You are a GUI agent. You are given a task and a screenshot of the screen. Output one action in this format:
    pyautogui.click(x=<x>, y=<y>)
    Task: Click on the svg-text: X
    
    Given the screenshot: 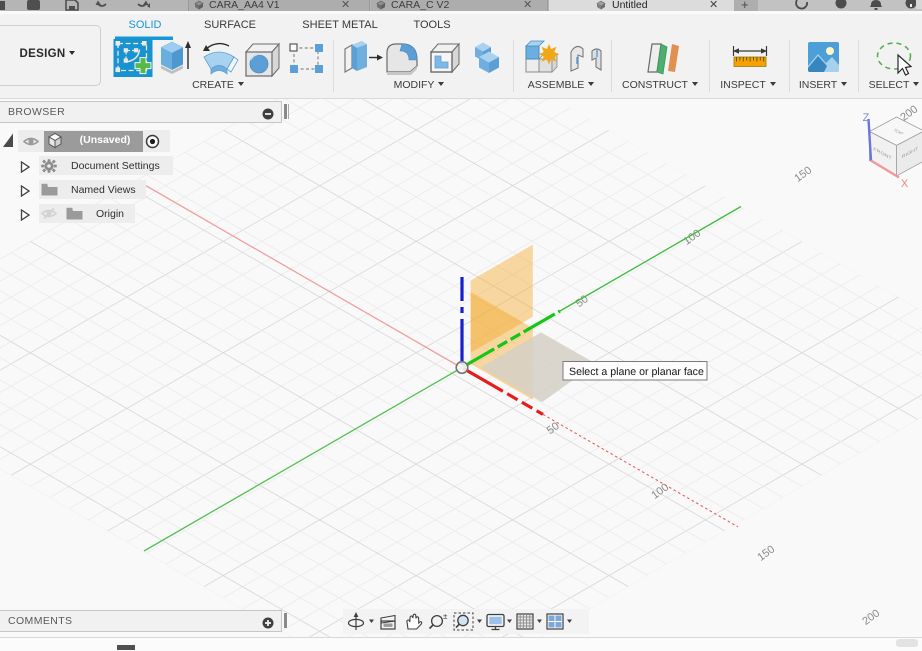 What is the action you would take?
    pyautogui.click(x=905, y=184)
    